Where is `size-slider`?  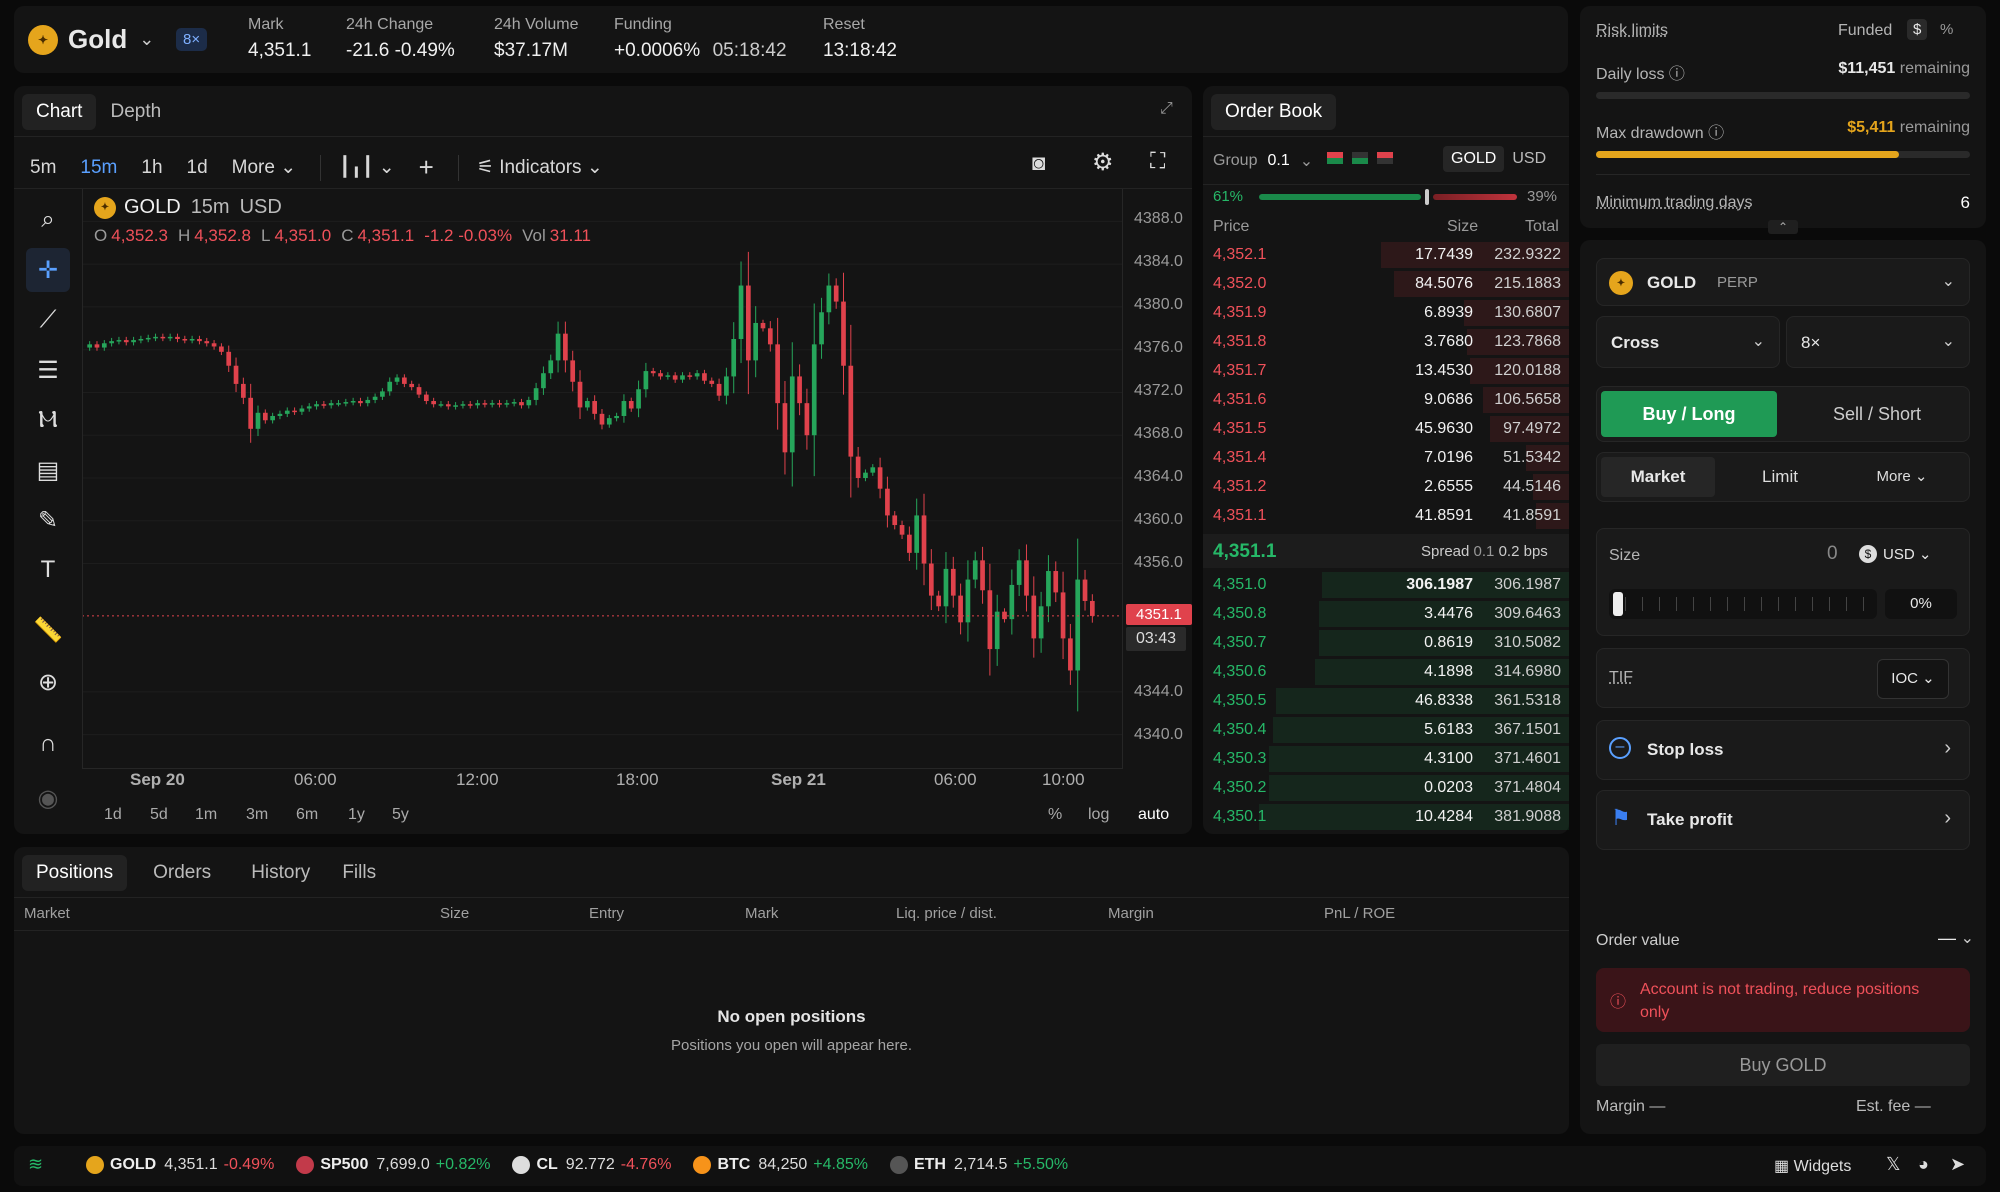
size-slider is located at coordinates (1743, 604).